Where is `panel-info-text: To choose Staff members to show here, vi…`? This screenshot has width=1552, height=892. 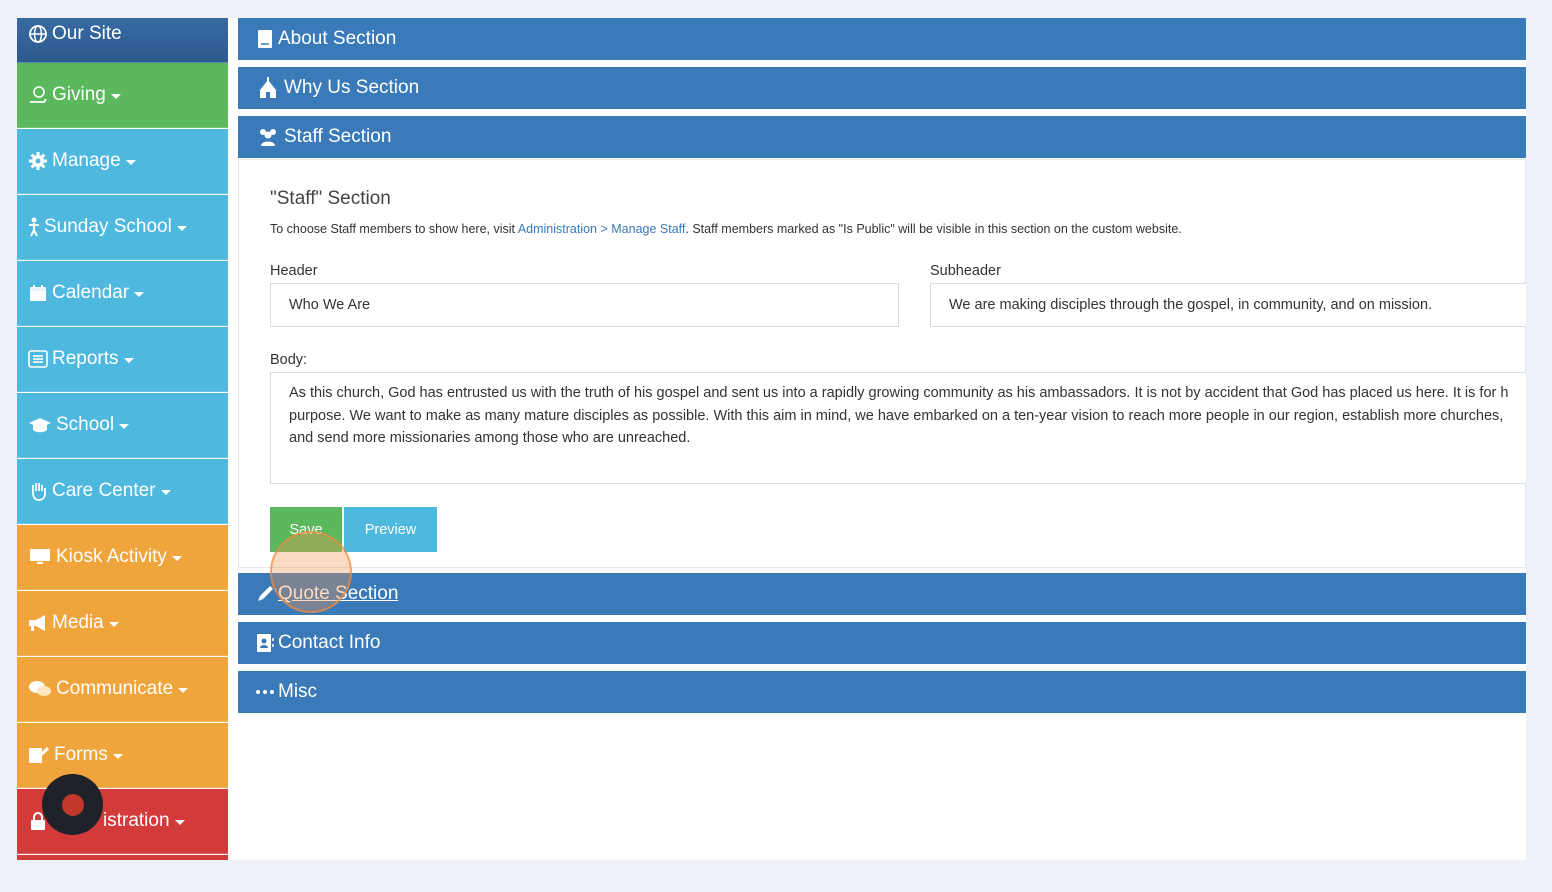 panel-info-text: To choose Staff members to show here, vi… is located at coordinates (726, 229).